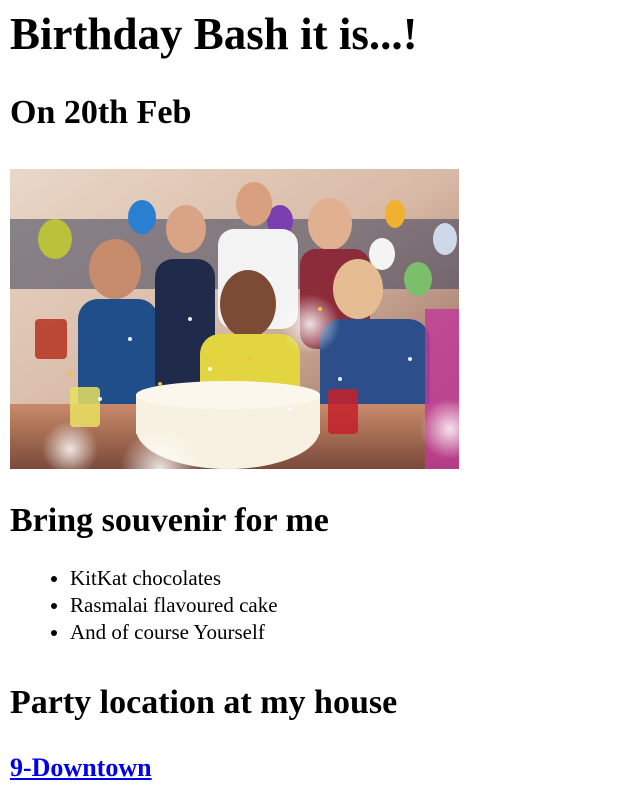 This screenshot has width=621, height=807. Describe the element at coordinates (101, 112) in the screenshot. I see `date-heading: On 20th Feb` at that location.